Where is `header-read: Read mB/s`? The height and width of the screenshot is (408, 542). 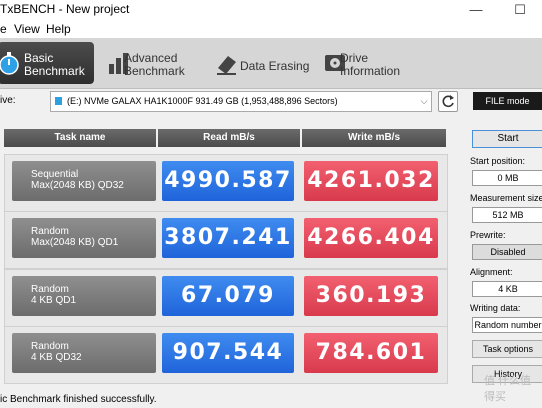 header-read: Read mB/s is located at coordinates (229, 138).